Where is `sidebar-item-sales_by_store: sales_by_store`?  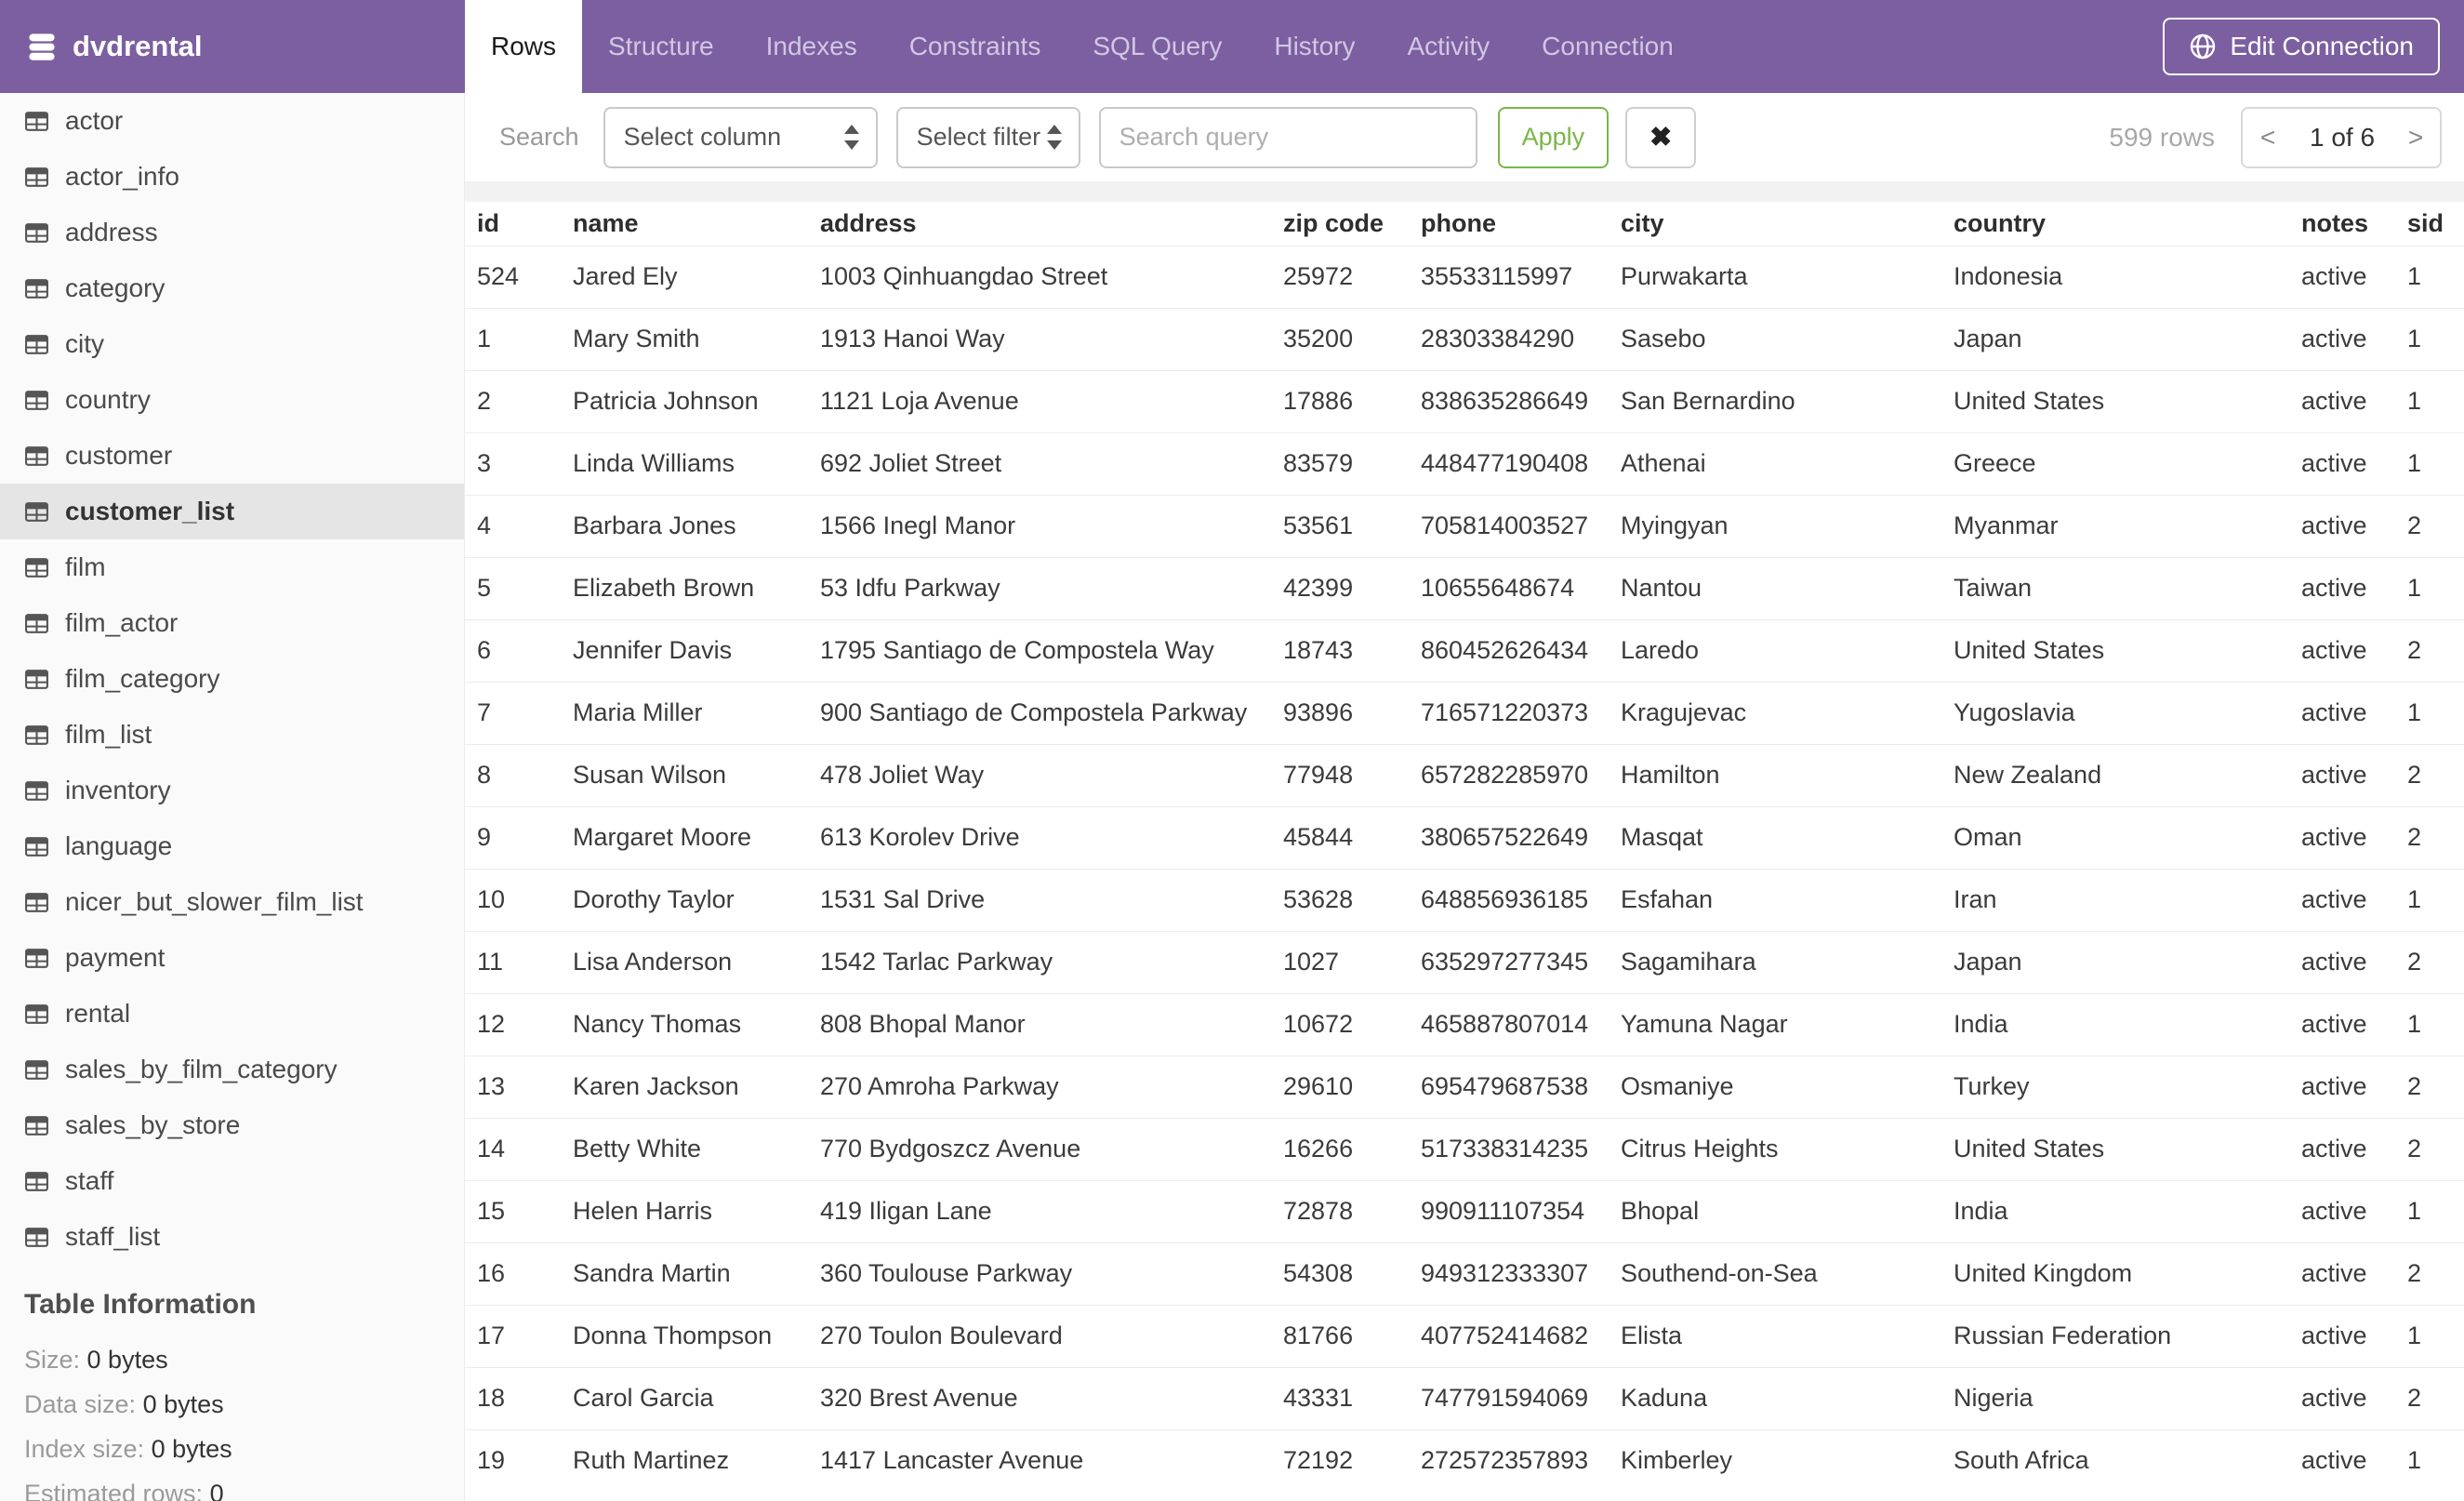 sidebar-item-sales_by_store: sales_by_store is located at coordinates (232, 1125).